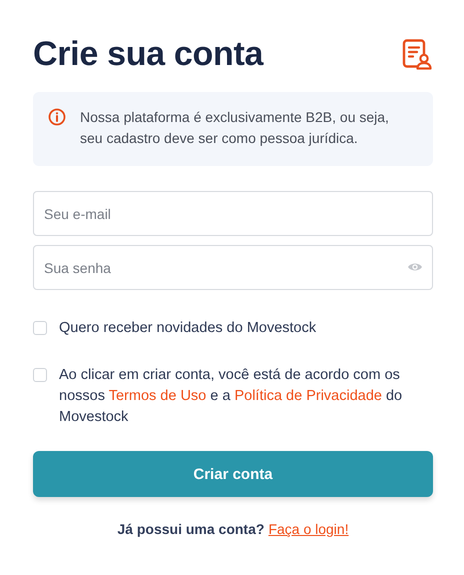 Image resolution: width=464 pixels, height=575 pixels. Describe the element at coordinates (57, 117) in the screenshot. I see `info-icon` at that location.